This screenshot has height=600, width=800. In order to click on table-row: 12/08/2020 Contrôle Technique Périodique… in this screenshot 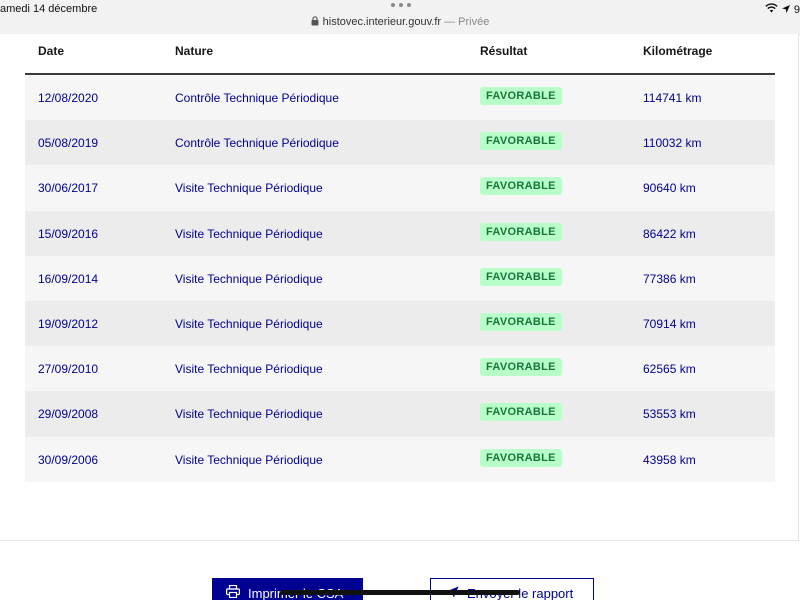, I will do `click(400, 98)`.